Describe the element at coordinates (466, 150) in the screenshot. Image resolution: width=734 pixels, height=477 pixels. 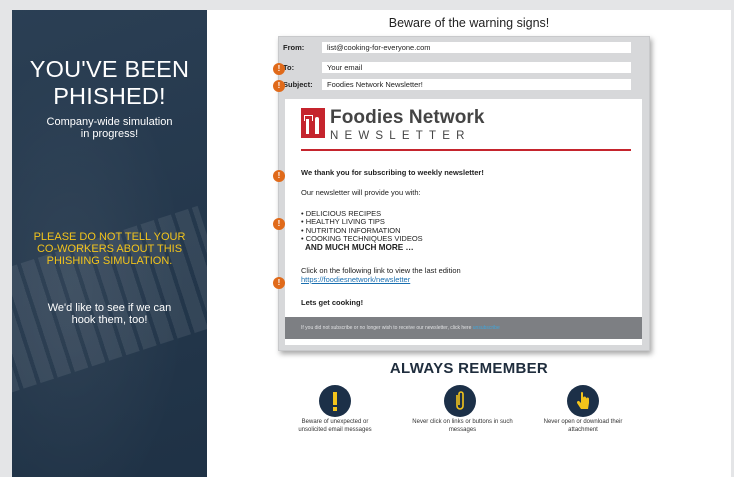
I see `brand-divider` at that location.